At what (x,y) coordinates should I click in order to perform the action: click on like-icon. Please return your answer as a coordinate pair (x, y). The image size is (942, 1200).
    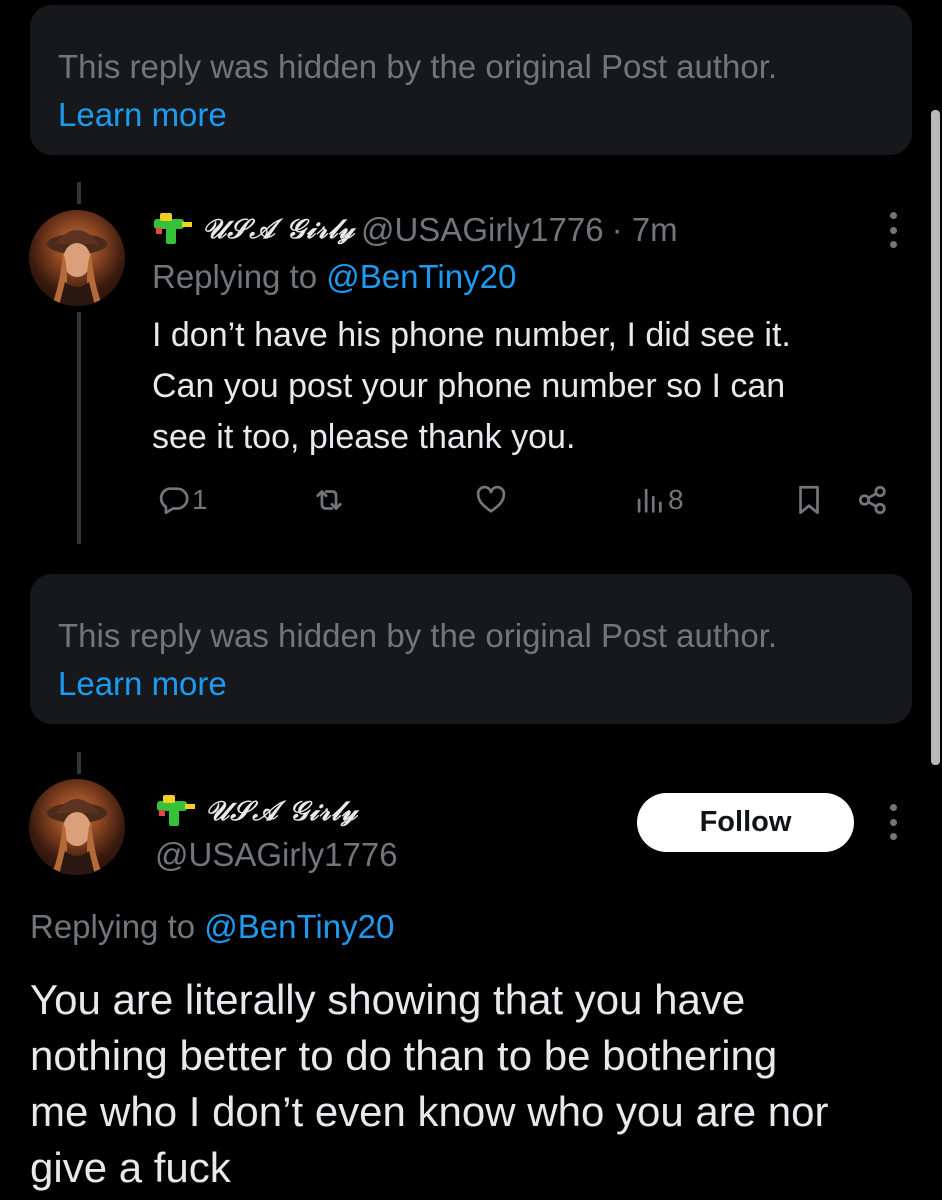
    Looking at the image, I should click on (491, 499).